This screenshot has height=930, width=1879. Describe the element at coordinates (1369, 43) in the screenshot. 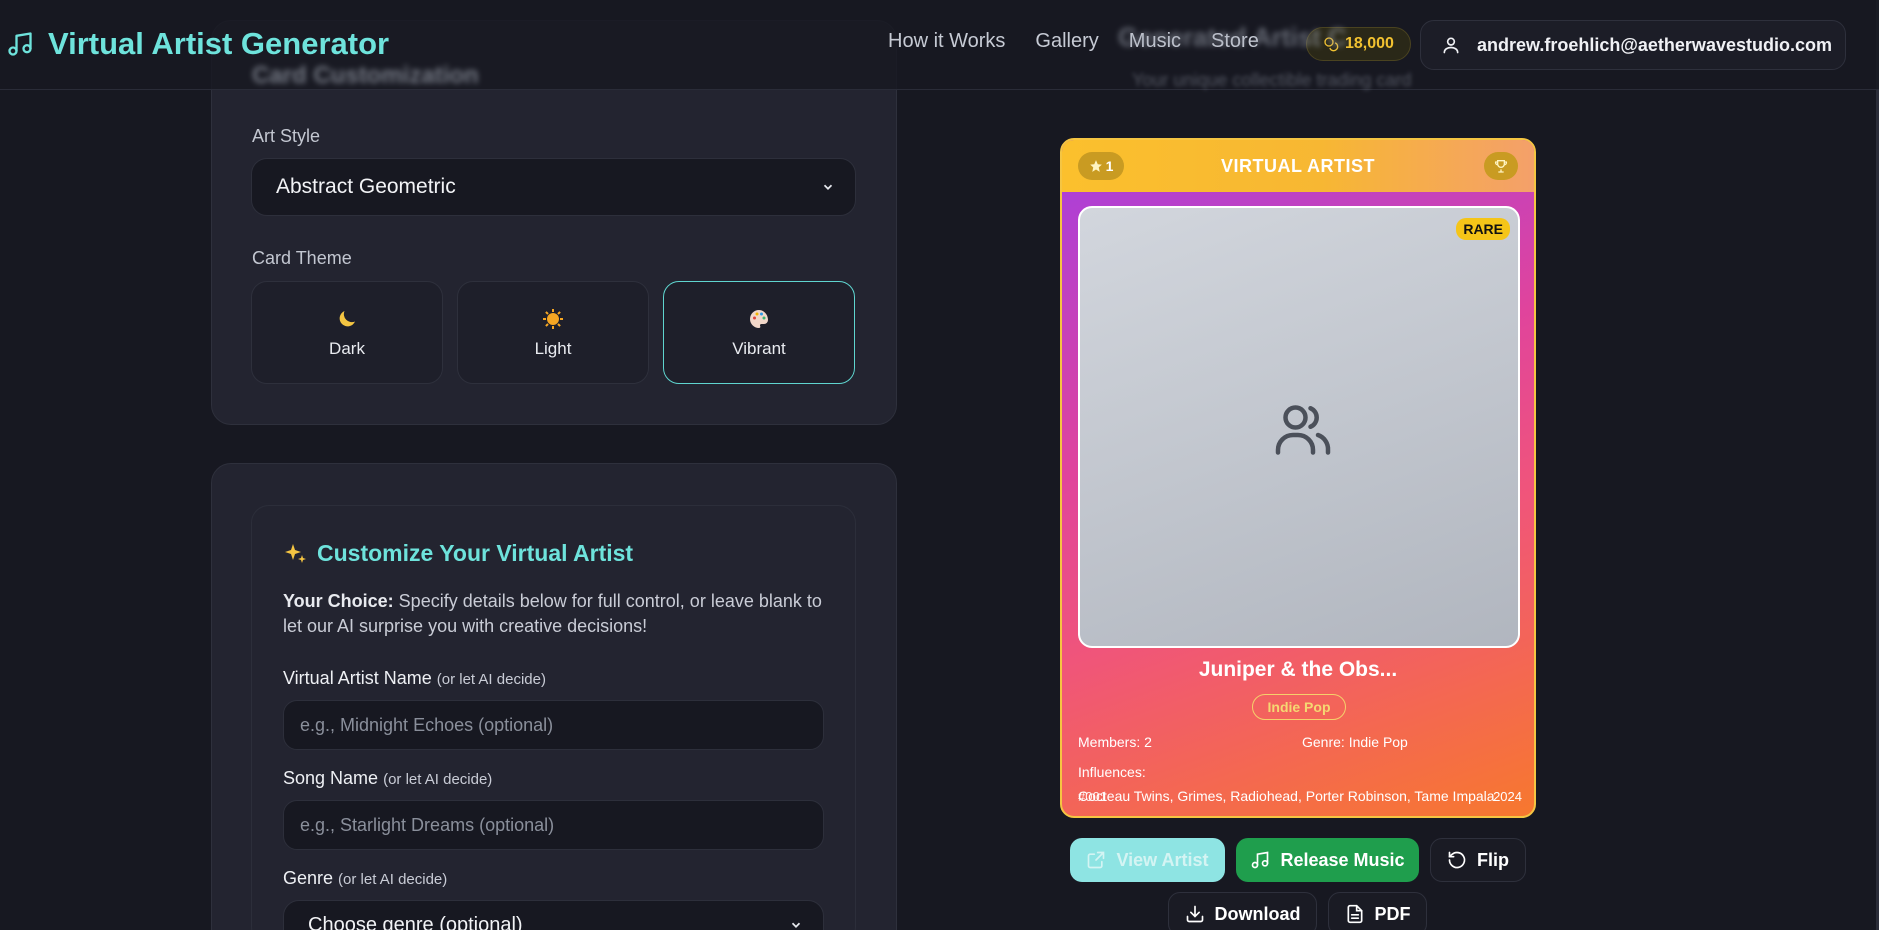

I see `coin-count: 18,000` at that location.